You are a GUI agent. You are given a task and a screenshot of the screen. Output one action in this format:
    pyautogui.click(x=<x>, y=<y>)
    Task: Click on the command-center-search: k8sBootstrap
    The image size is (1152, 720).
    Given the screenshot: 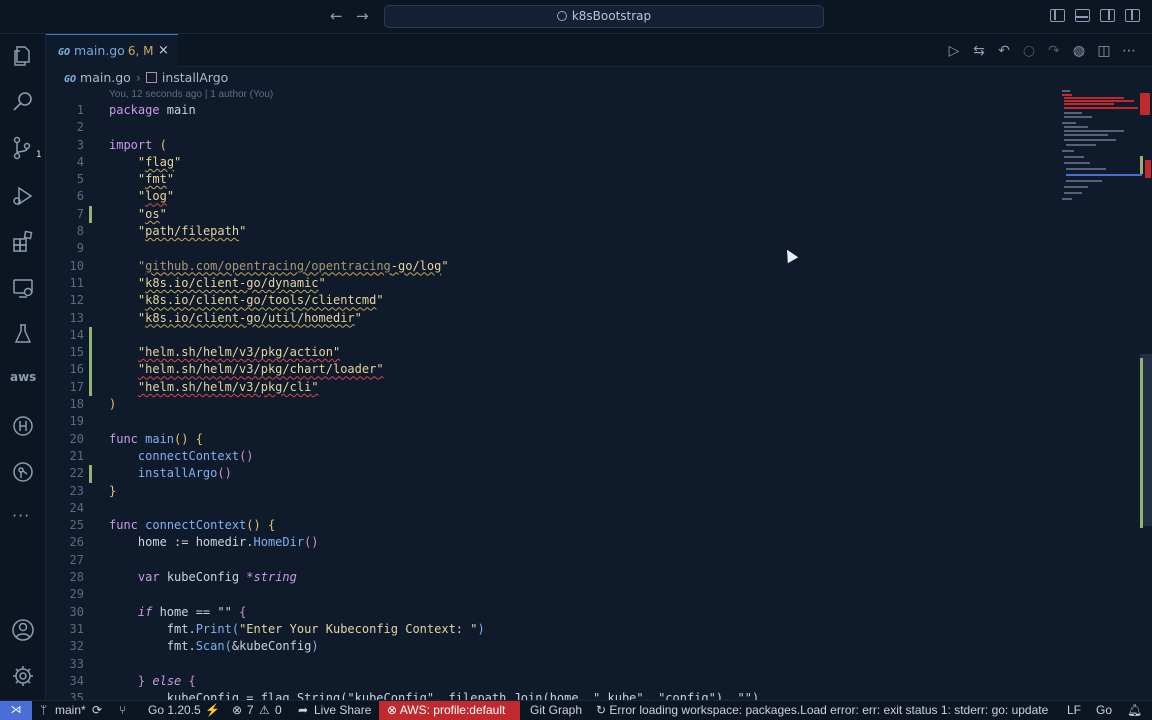 What is the action you would take?
    pyautogui.click(x=604, y=16)
    